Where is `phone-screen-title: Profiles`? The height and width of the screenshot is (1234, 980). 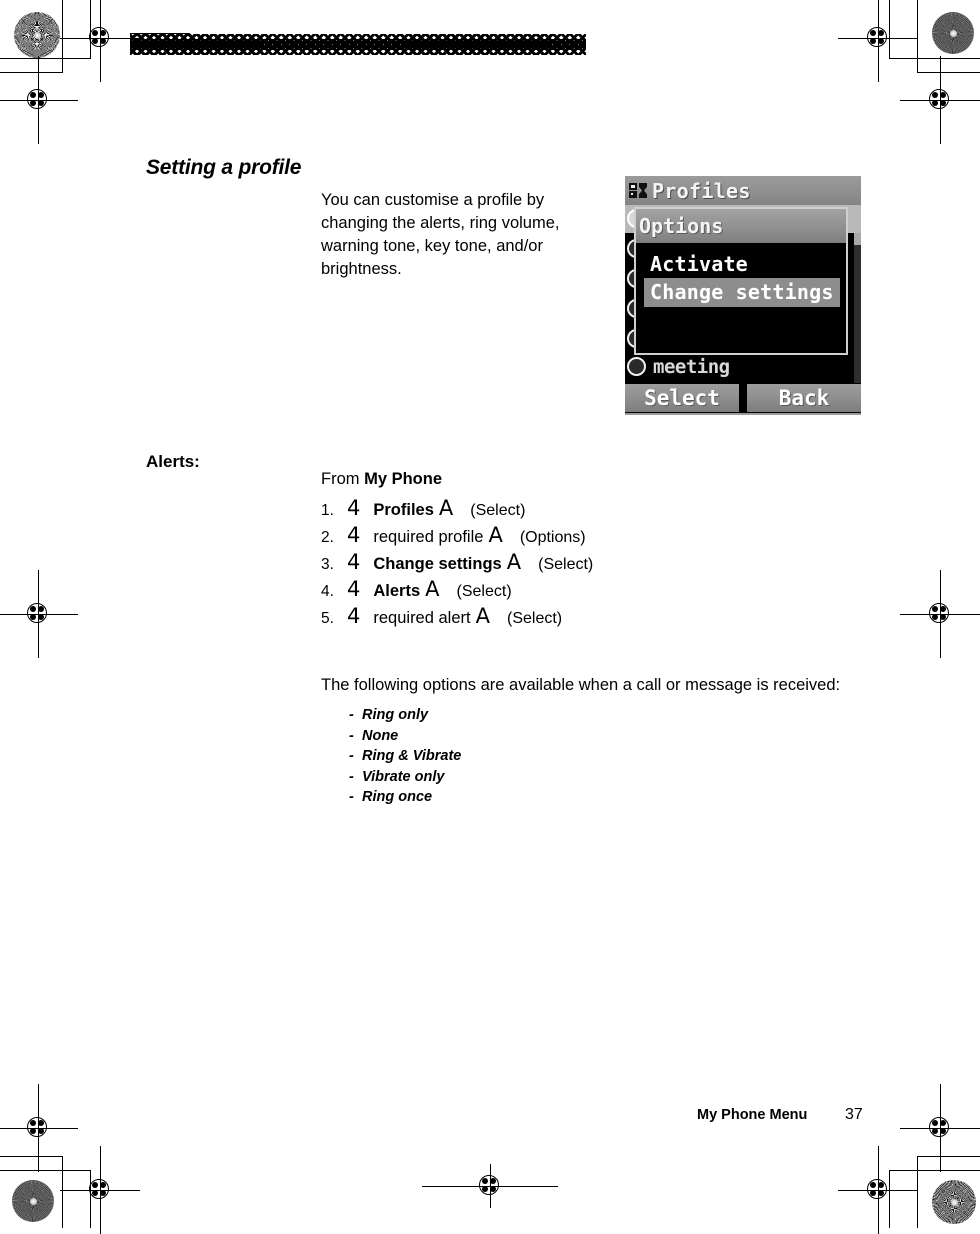
phone-screen-title: Profiles is located at coordinates (701, 190).